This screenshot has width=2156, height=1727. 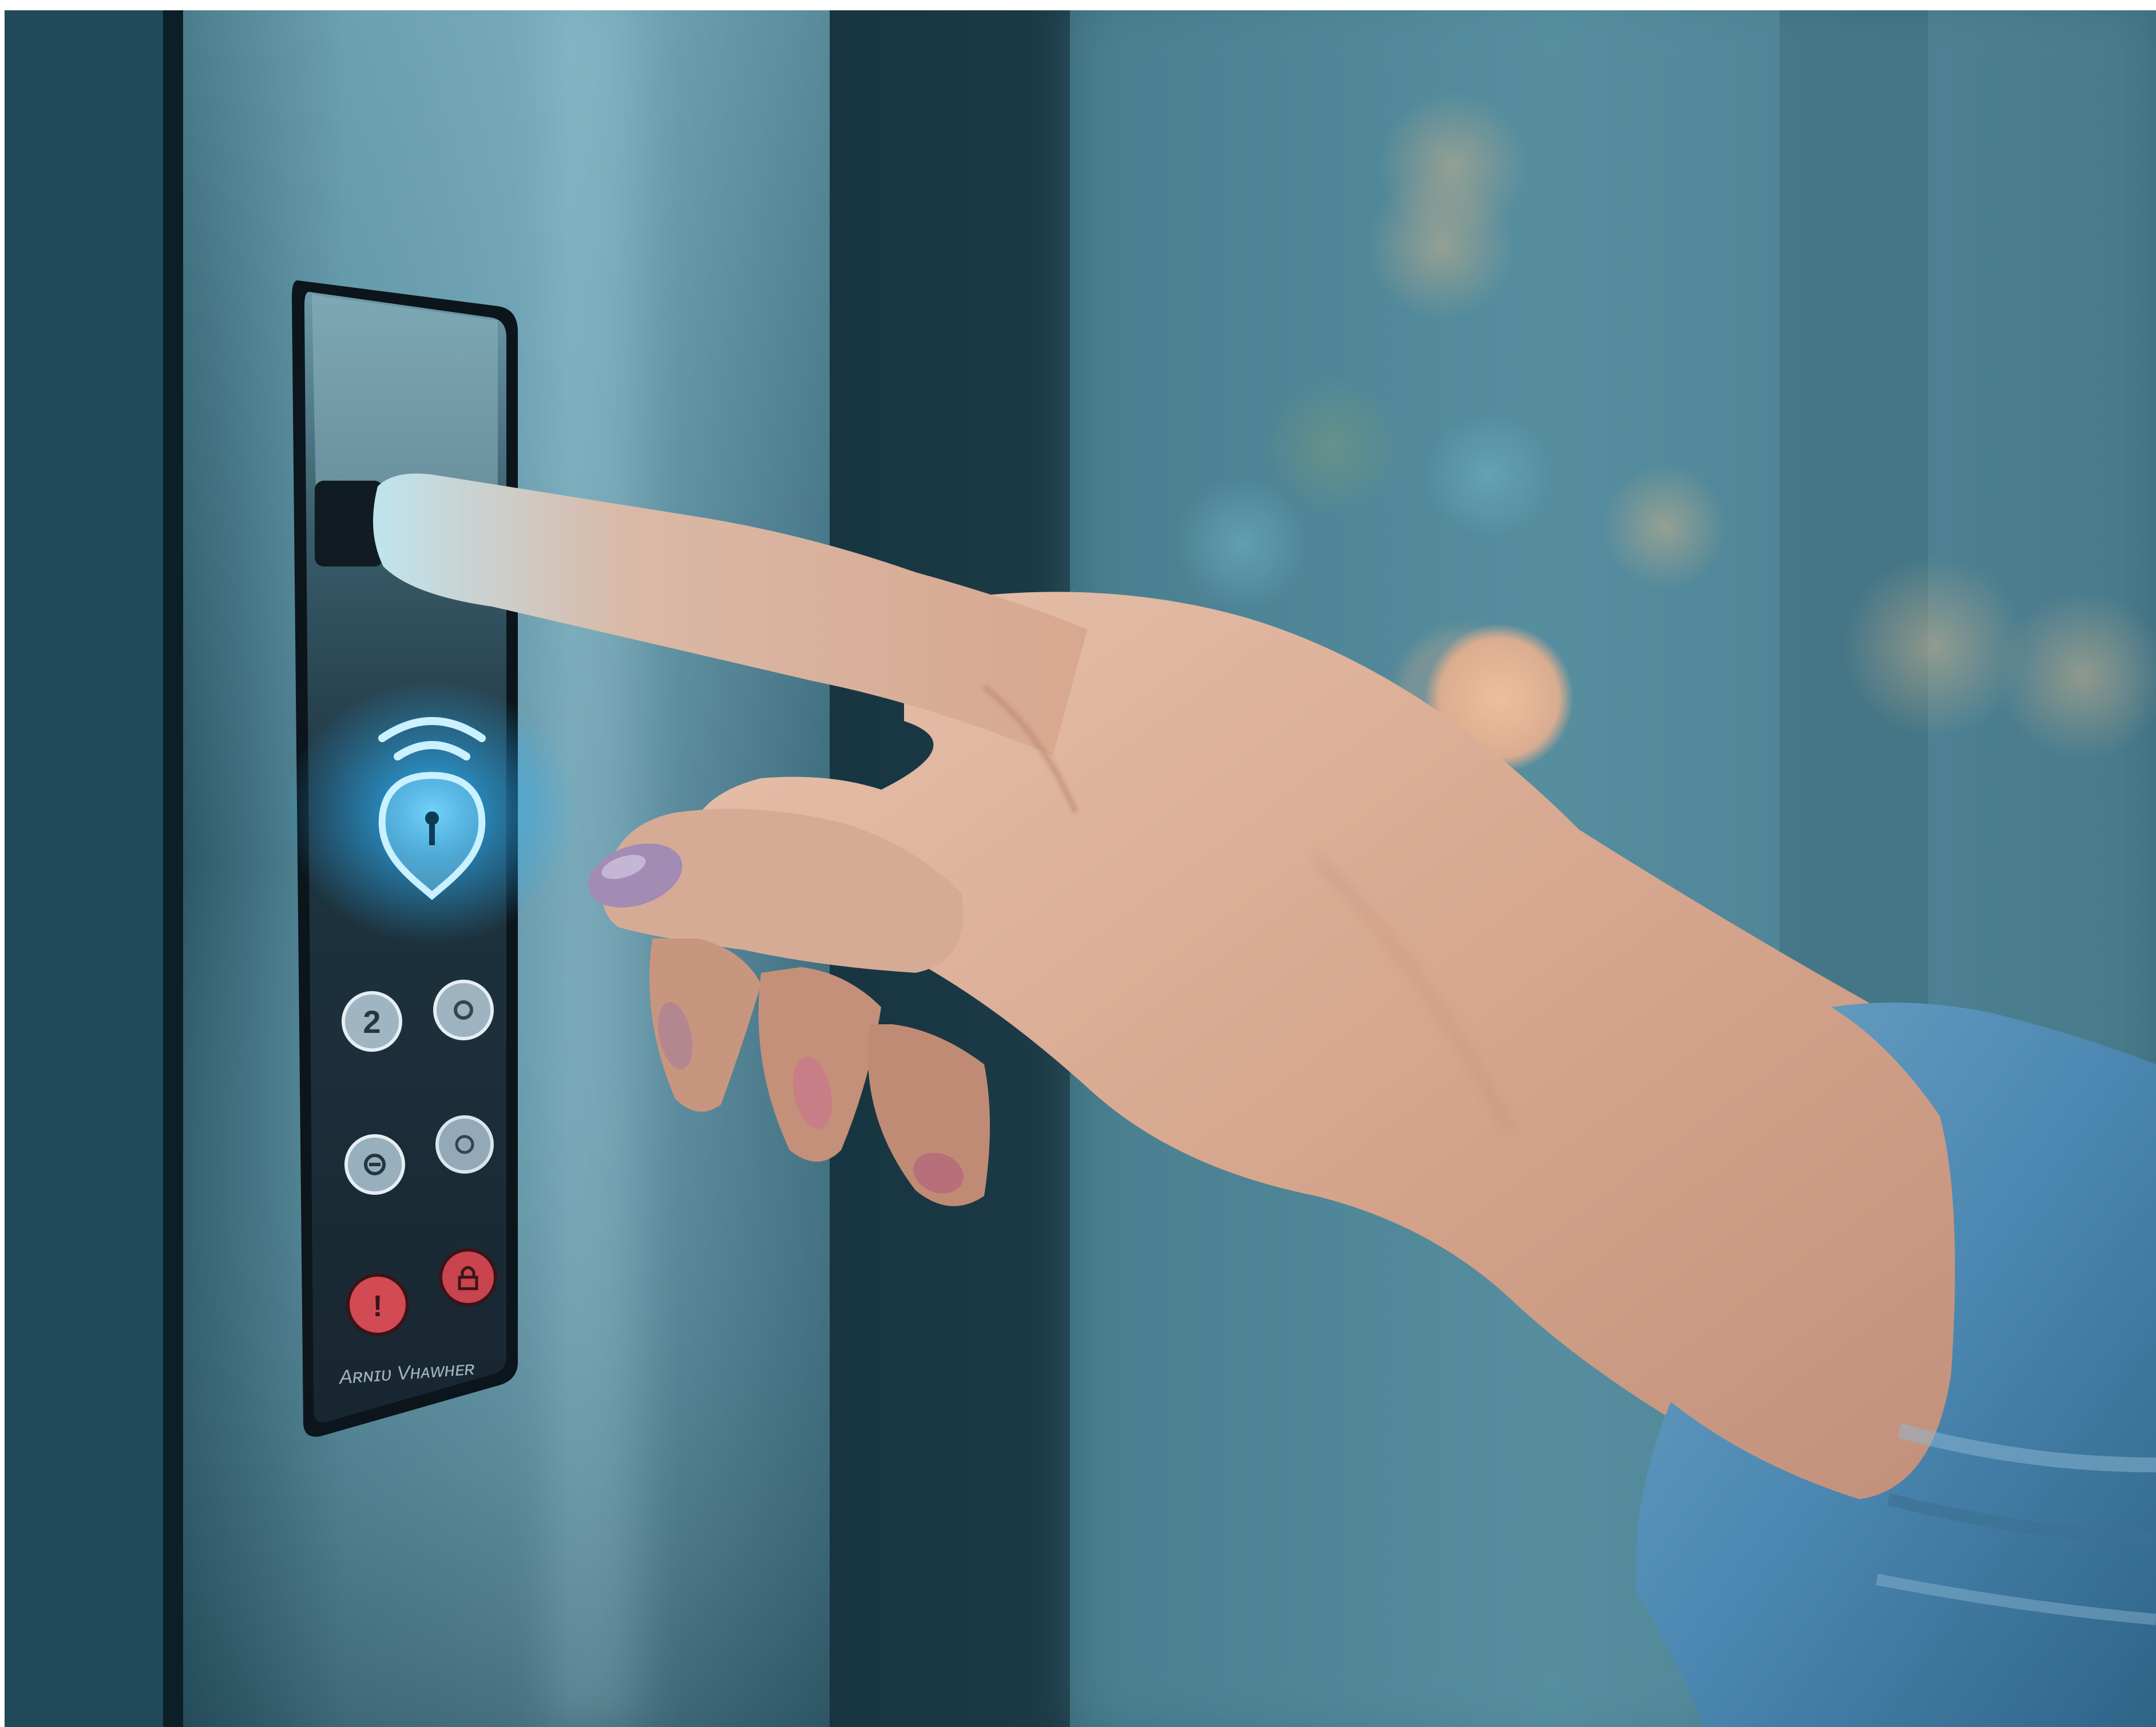 I want to click on keypad-key-lock, so click(x=468, y=1277).